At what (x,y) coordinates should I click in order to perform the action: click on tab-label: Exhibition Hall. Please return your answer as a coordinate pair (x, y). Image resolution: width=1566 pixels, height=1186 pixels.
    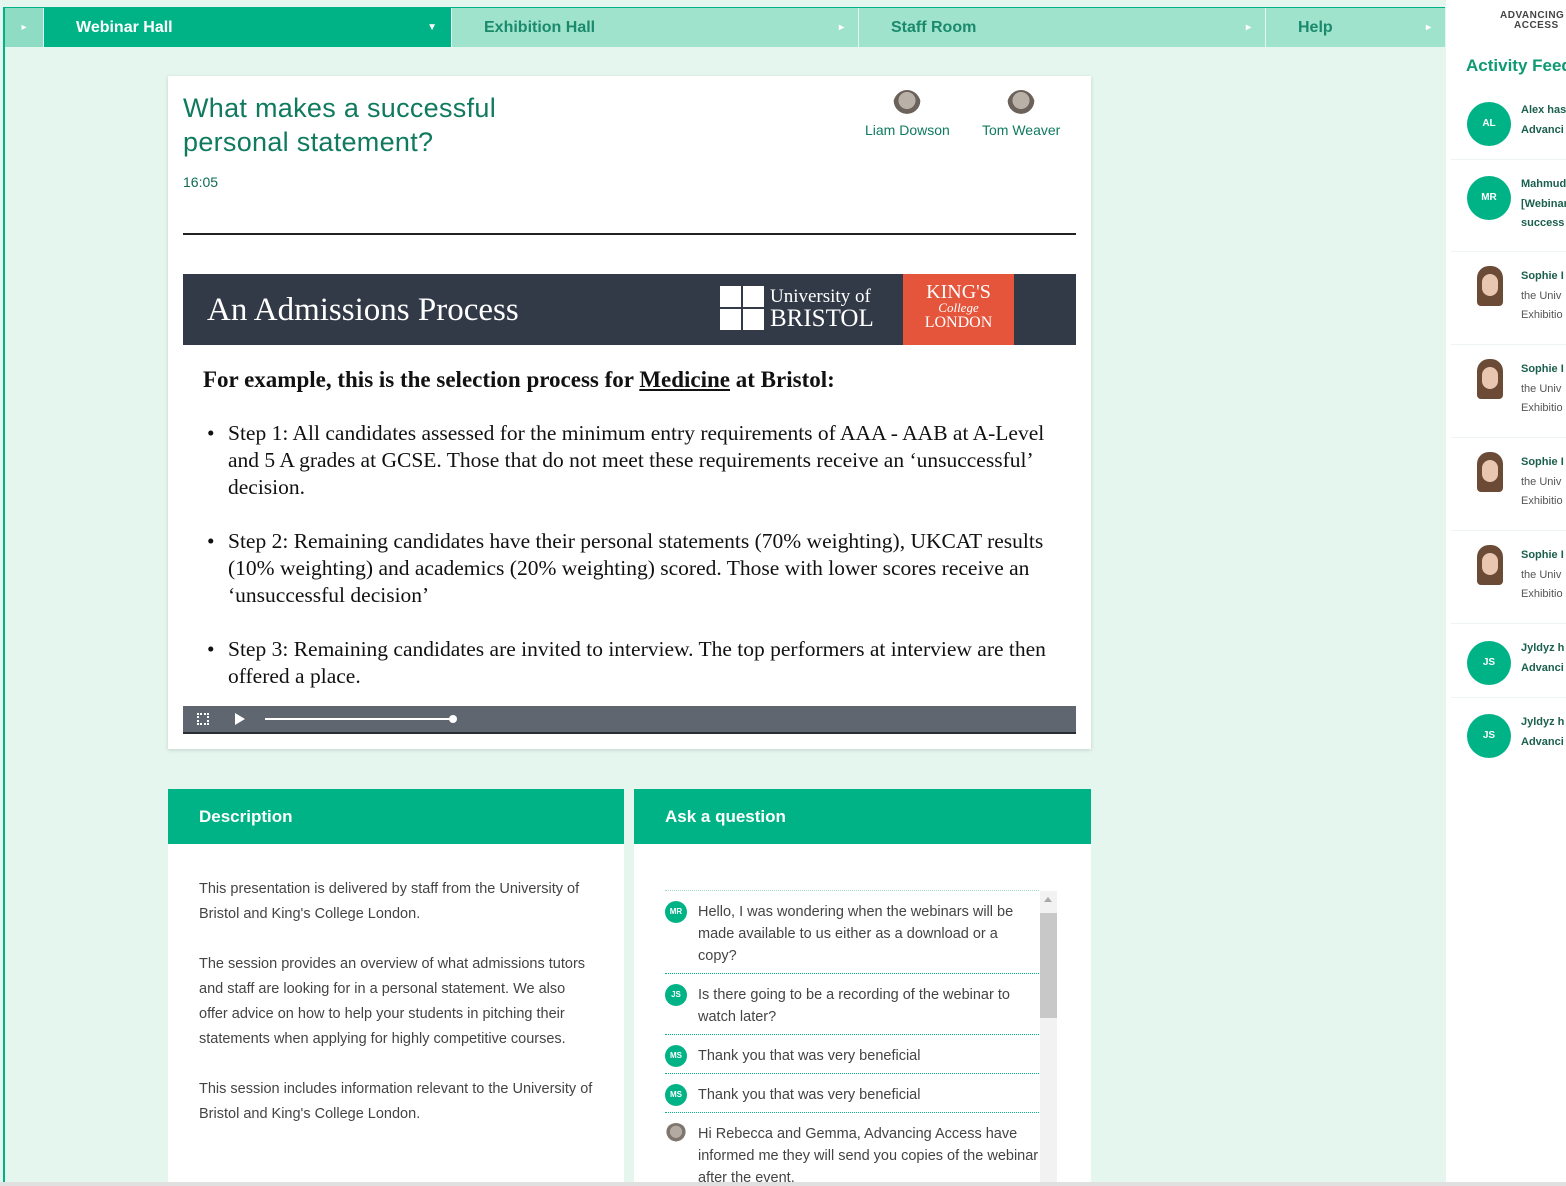
    Looking at the image, I should click on (540, 27).